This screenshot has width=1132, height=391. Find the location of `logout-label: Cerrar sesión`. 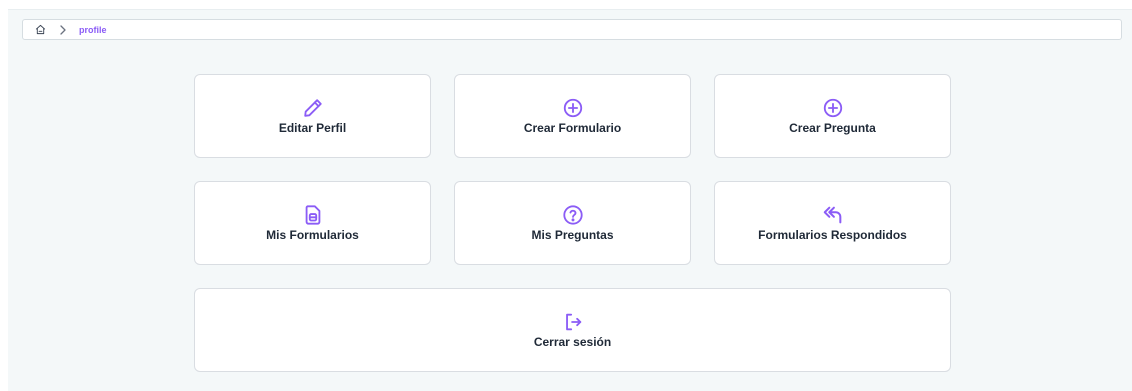

logout-label: Cerrar sesión is located at coordinates (572, 342).